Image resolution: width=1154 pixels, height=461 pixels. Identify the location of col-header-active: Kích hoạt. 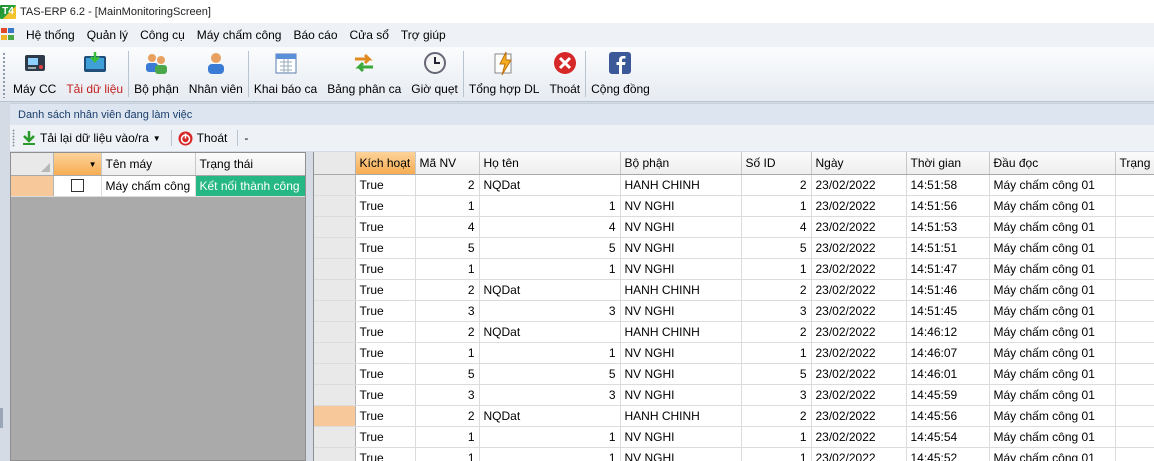
(385, 163).